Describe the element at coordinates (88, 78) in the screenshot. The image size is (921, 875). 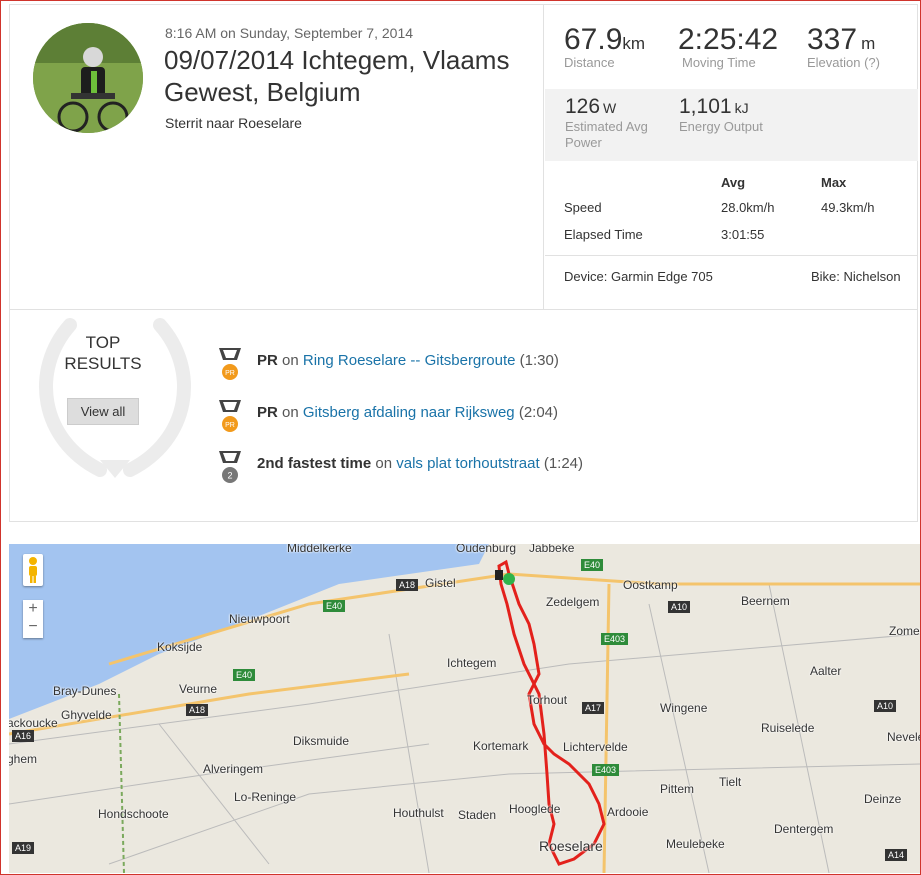
I see `athlete-avatar` at that location.